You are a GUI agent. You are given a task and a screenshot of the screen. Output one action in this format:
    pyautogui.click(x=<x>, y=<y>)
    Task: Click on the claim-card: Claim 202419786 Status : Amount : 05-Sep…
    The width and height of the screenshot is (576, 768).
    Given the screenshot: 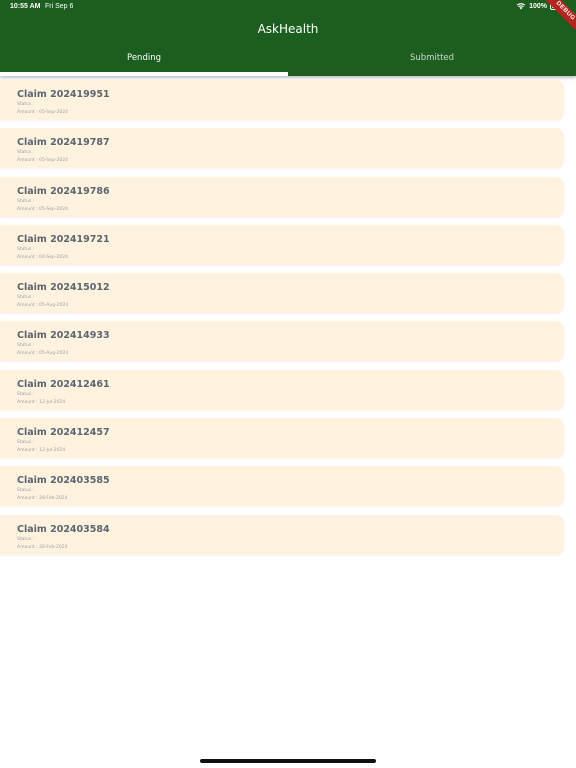 What is the action you would take?
    pyautogui.click(x=282, y=196)
    